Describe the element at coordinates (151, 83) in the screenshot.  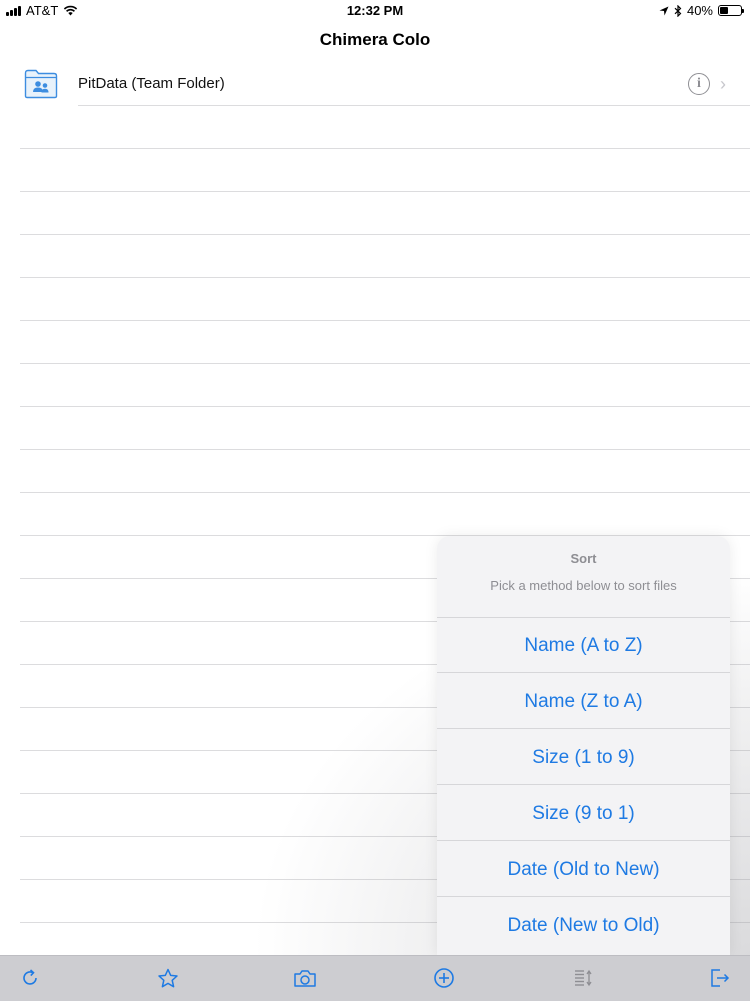
I see `folder-name: PitData (Team Folder)` at that location.